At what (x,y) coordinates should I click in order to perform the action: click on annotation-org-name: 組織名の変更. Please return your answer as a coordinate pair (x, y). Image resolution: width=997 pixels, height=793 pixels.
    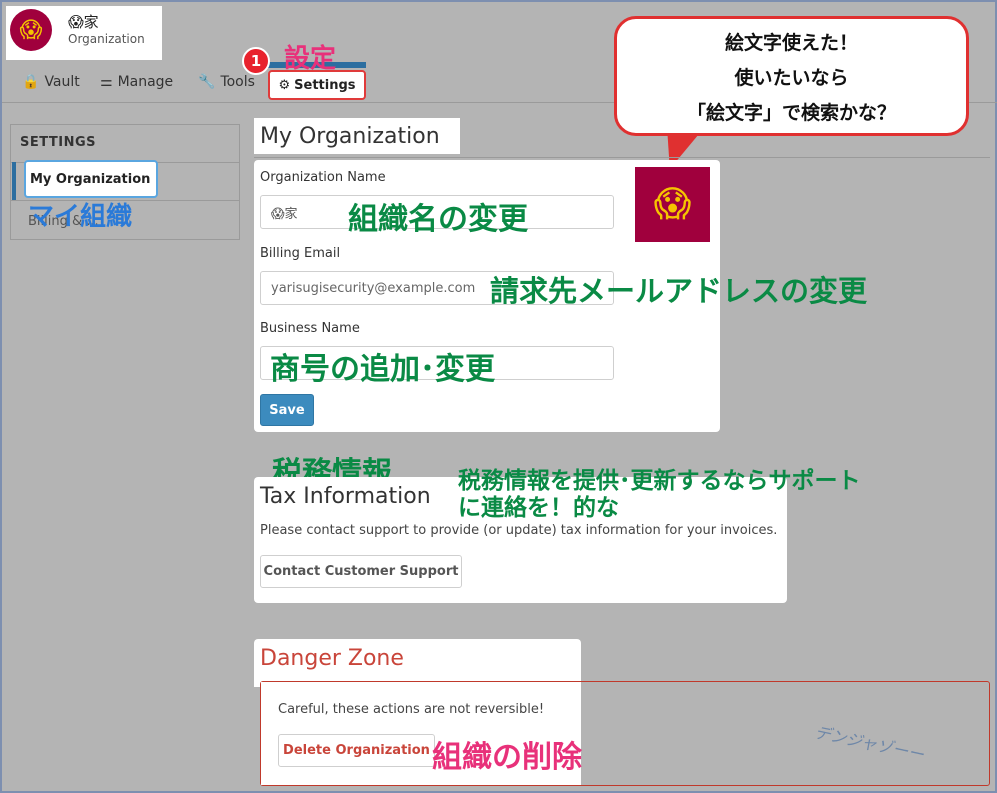
    Looking at the image, I should click on (438, 219).